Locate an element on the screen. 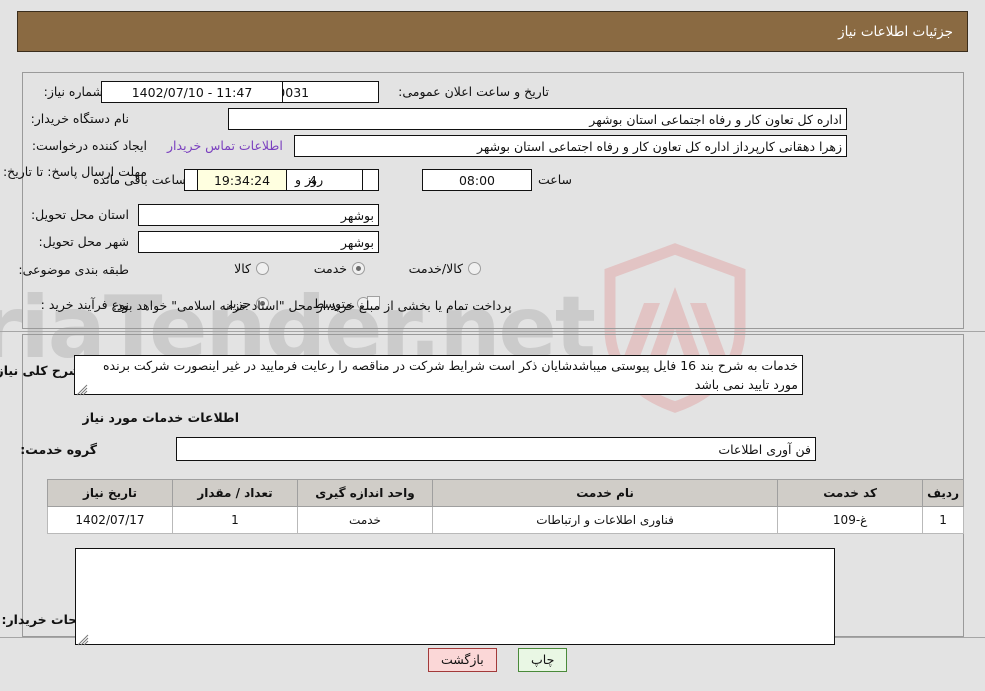 Image resolution: width=985 pixels, height=691 pixels. buyer-org-label: نام دستگاه خریدار: is located at coordinates (79, 118).